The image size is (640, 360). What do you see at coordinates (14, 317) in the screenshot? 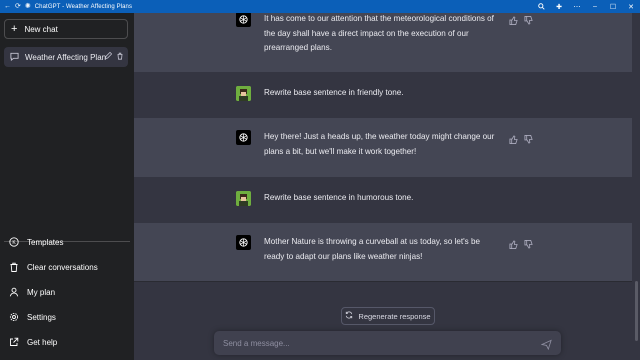
I see `gear-icon` at bounding box center [14, 317].